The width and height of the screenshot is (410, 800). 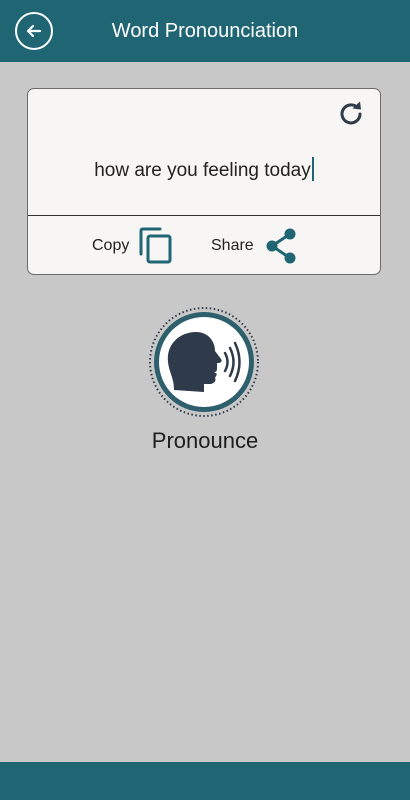 I want to click on share-button: Share, so click(x=256, y=246).